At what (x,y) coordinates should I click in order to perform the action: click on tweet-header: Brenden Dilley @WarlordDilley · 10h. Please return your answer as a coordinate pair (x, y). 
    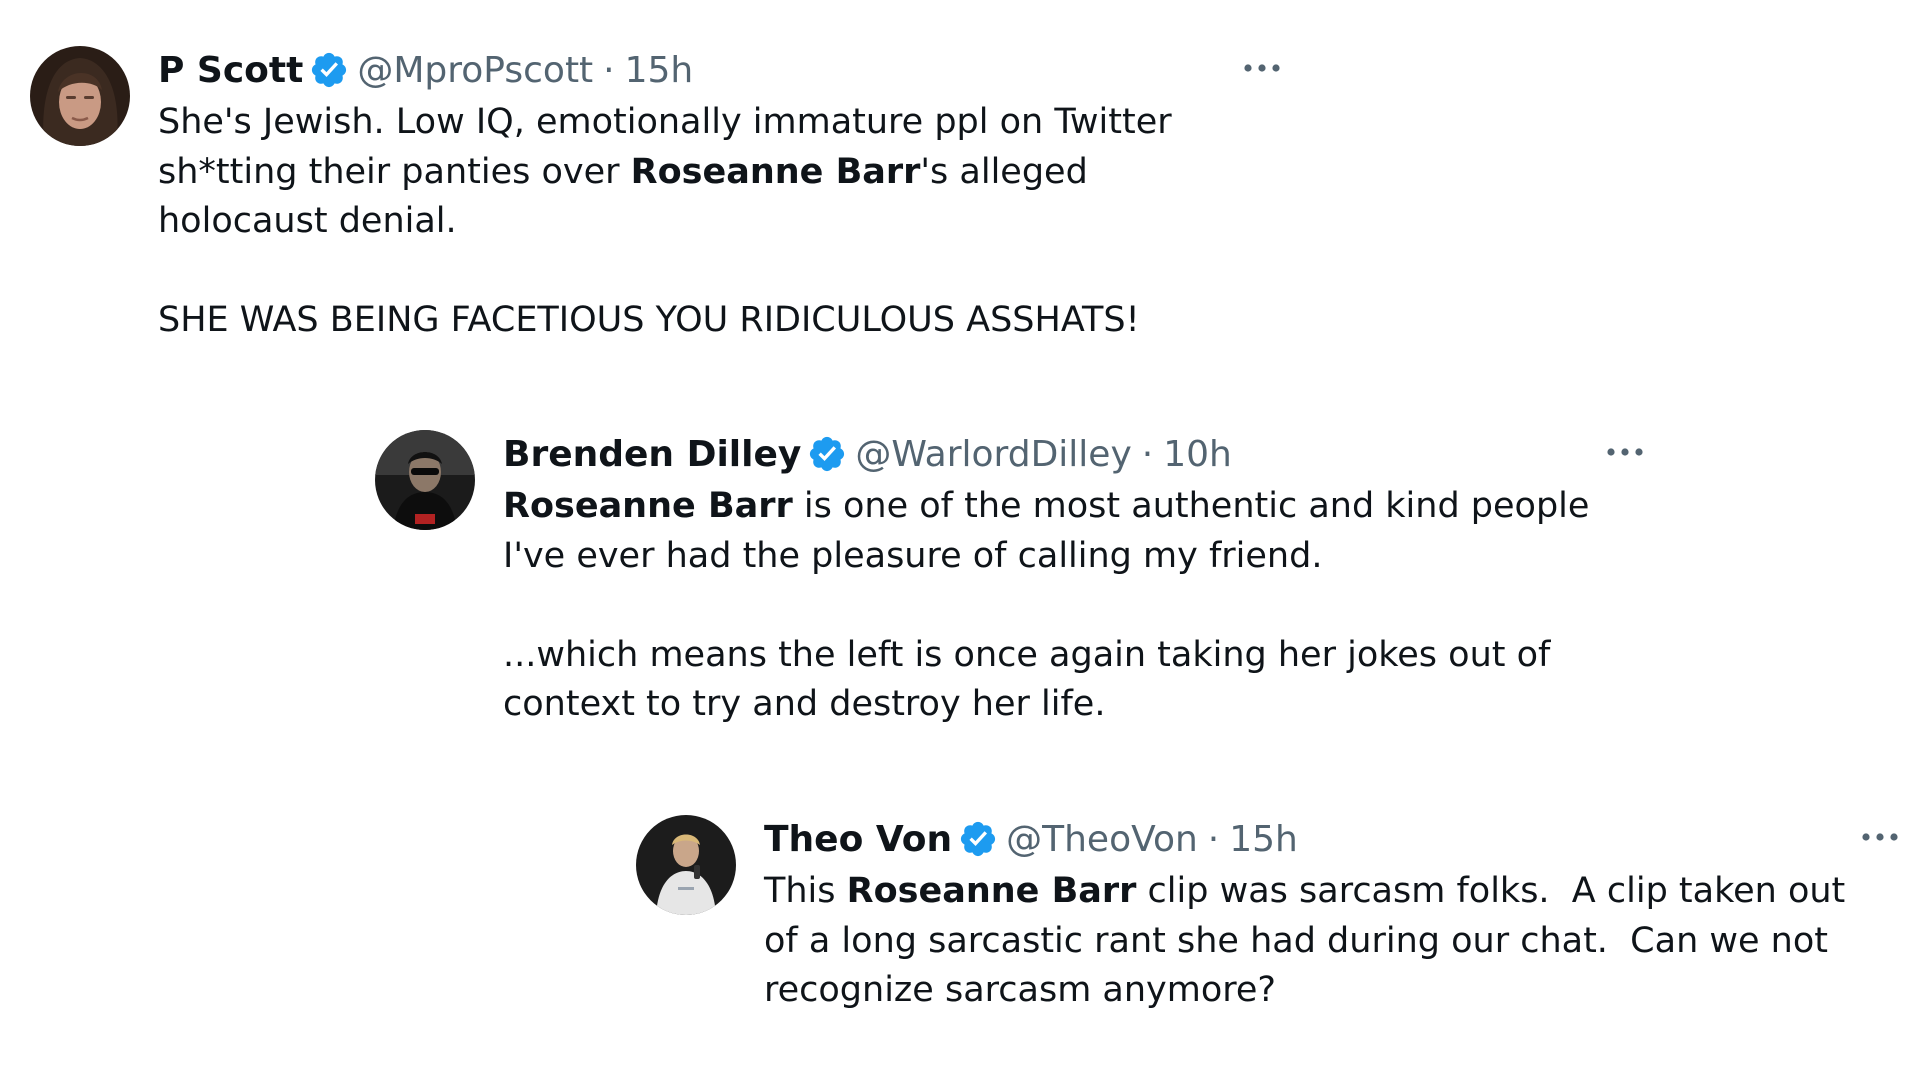
    Looking at the image, I should click on (1078, 454).